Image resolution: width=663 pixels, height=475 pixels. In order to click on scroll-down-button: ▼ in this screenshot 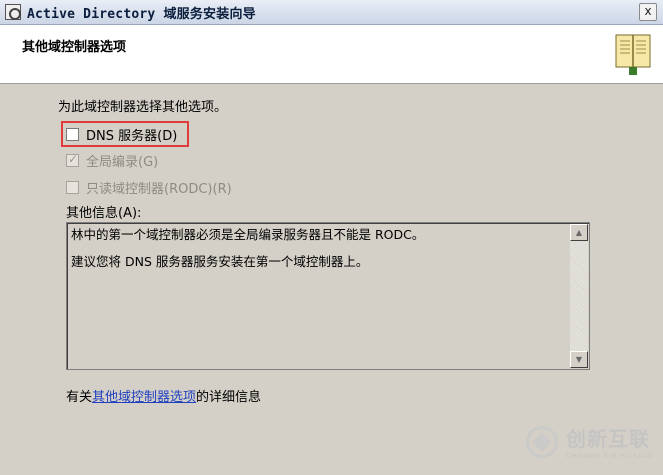, I will do `click(579, 359)`.